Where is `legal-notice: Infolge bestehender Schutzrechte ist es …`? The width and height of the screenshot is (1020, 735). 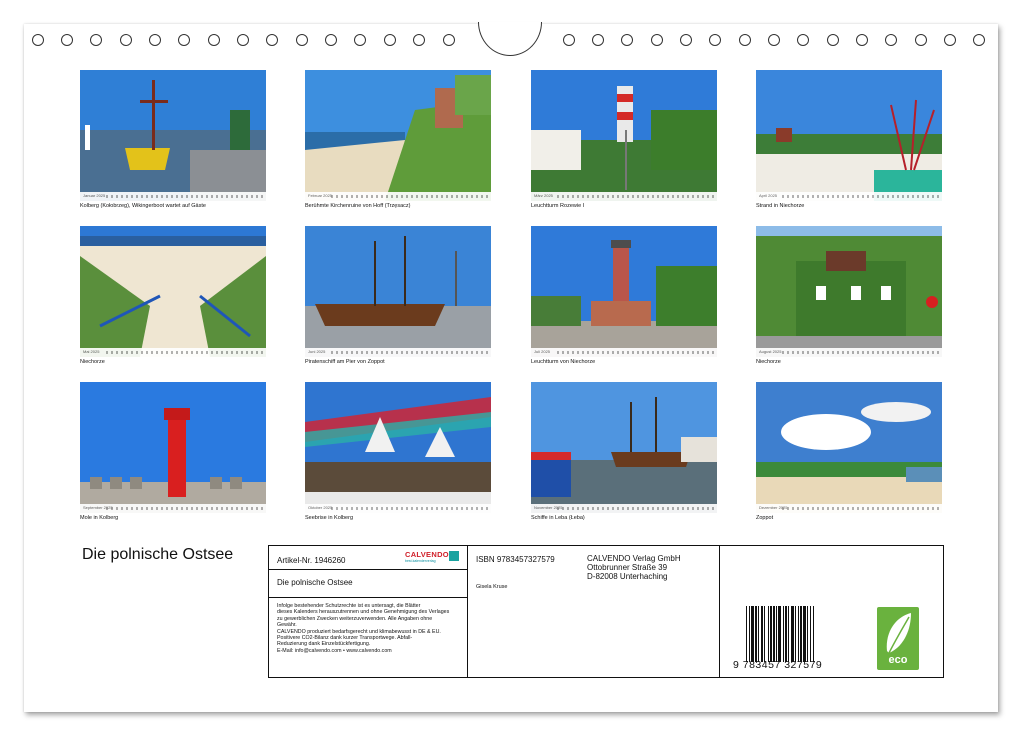 legal-notice: Infolge bestehender Schutzrechte ist es … is located at coordinates (372, 628).